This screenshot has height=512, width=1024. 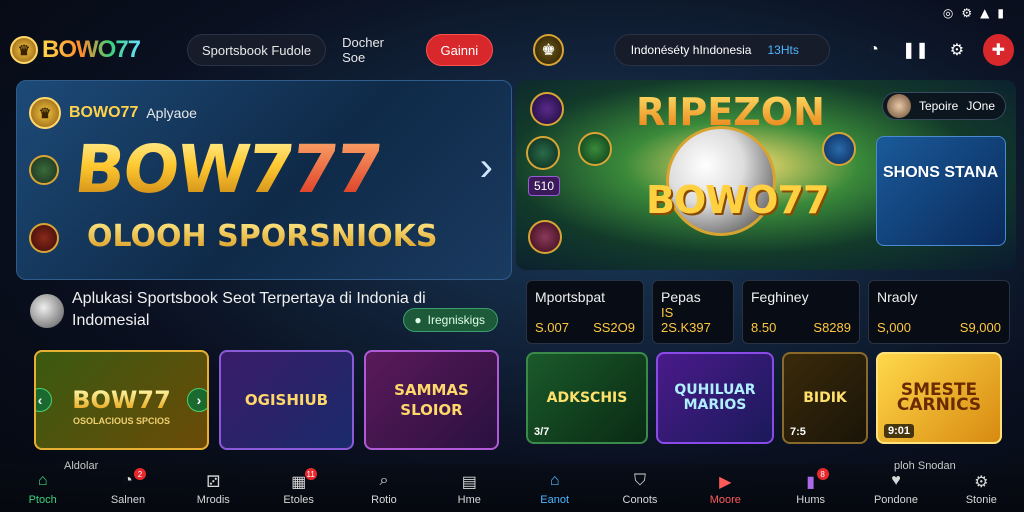 I want to click on nav-sportsbook: Sportsbook Fudole, so click(x=256, y=50).